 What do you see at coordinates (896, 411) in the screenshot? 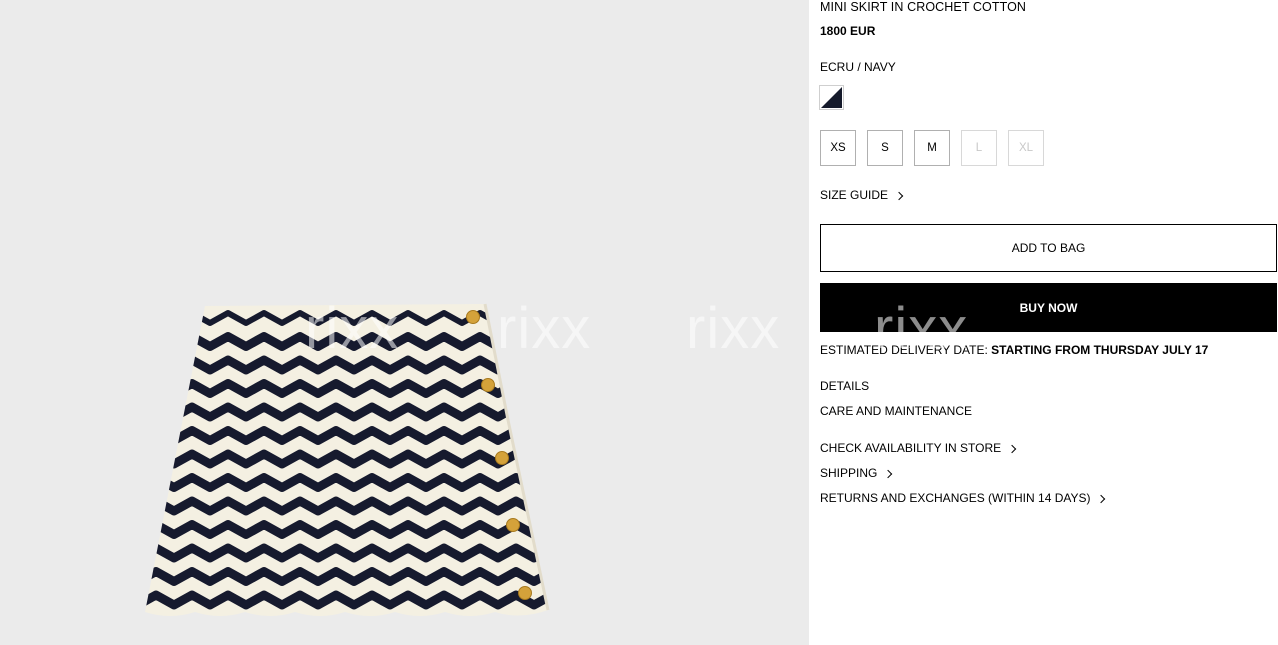
I see `care-maintenance-toggle: CARE AND MAINTENANCE` at bounding box center [896, 411].